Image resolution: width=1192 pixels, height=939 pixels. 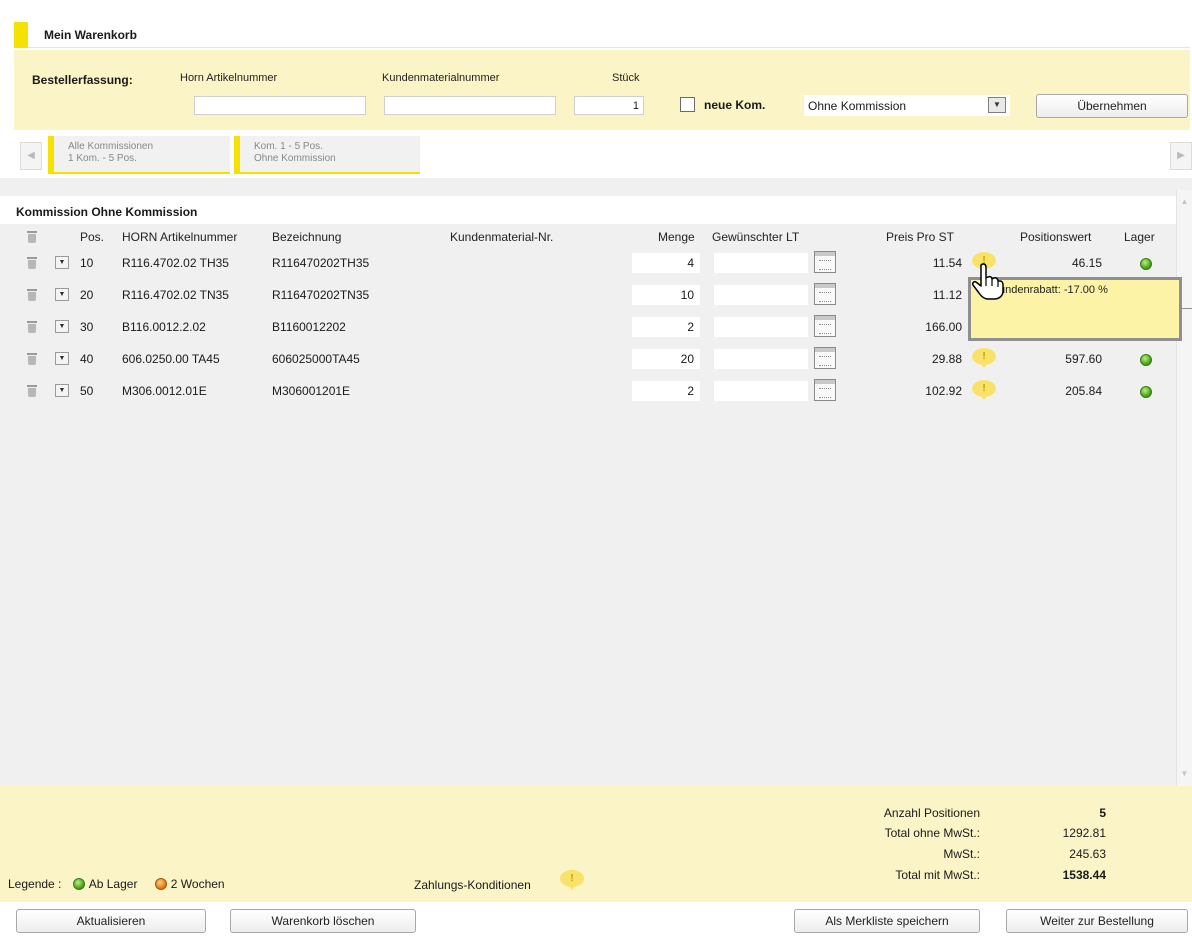 I want to click on orange-dot-icon, so click(x=160, y=884).